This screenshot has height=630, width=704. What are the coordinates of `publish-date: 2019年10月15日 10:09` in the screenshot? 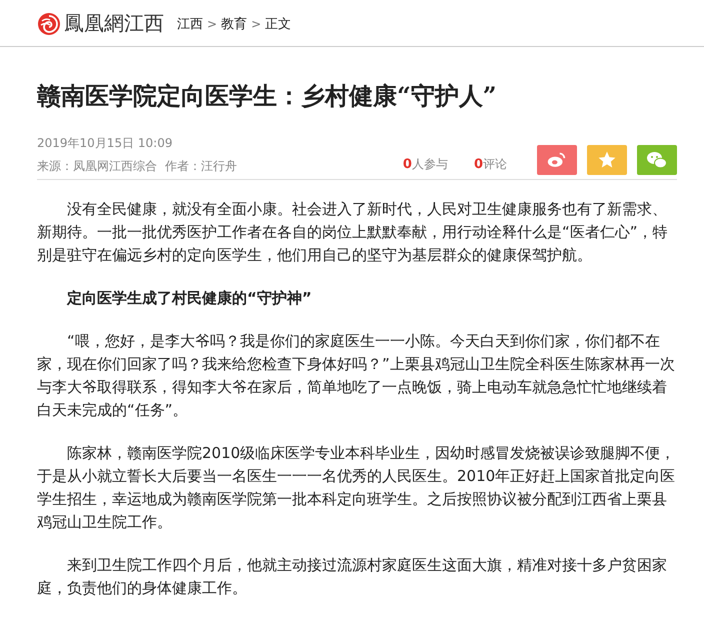 It's located at (105, 143).